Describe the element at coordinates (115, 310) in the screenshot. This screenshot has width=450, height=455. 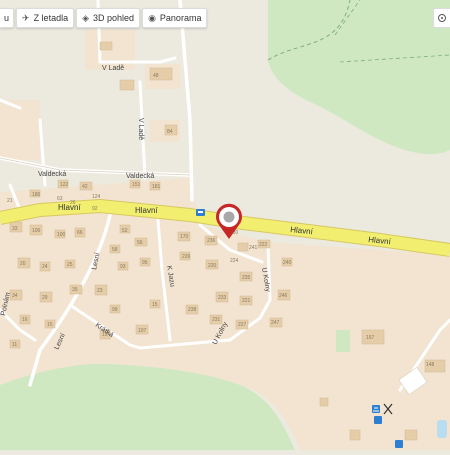
I see `svg-text: 99` at that location.